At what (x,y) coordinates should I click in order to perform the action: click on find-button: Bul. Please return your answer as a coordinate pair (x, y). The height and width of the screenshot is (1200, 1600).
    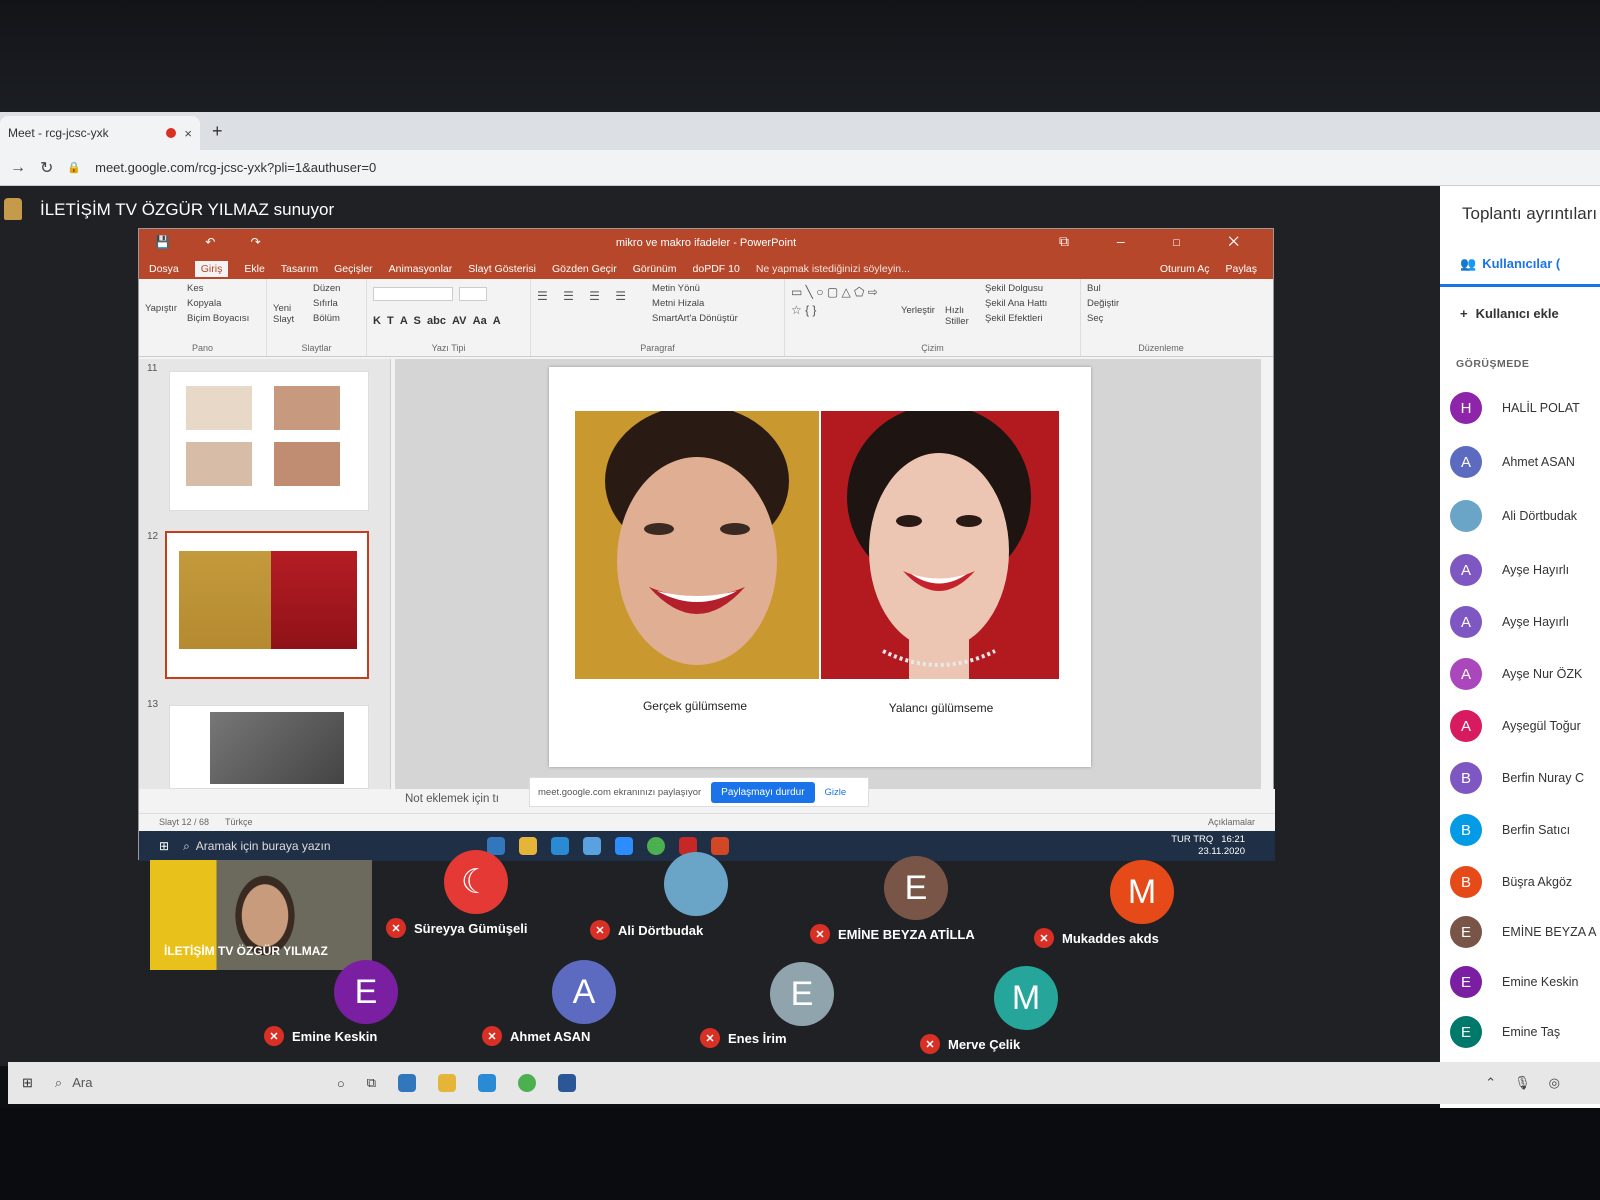
    Looking at the image, I should click on (1161, 288).